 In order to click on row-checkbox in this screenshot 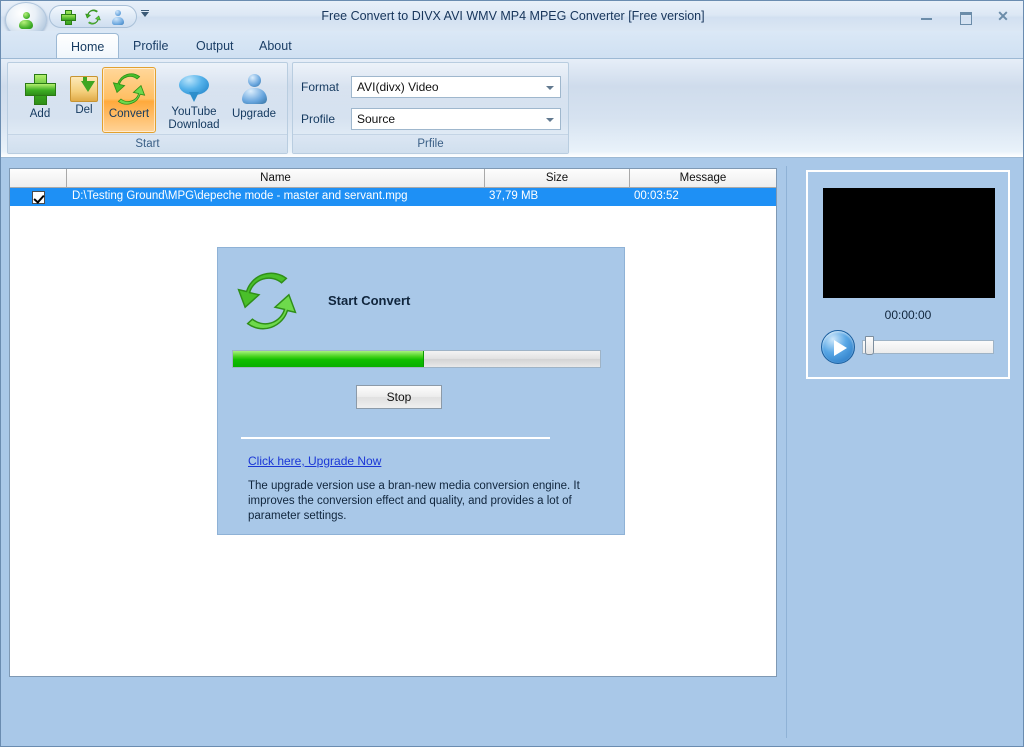, I will do `click(38, 197)`.